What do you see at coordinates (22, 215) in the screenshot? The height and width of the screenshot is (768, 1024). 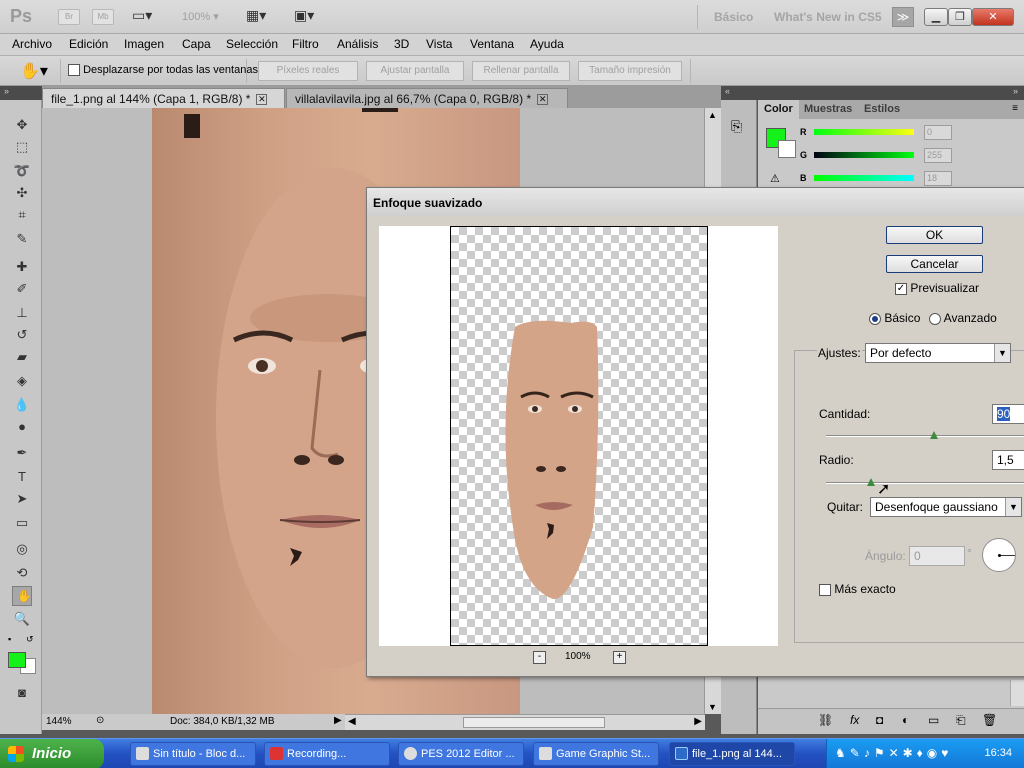 I see `crop-tool-icon: ⌗` at bounding box center [22, 215].